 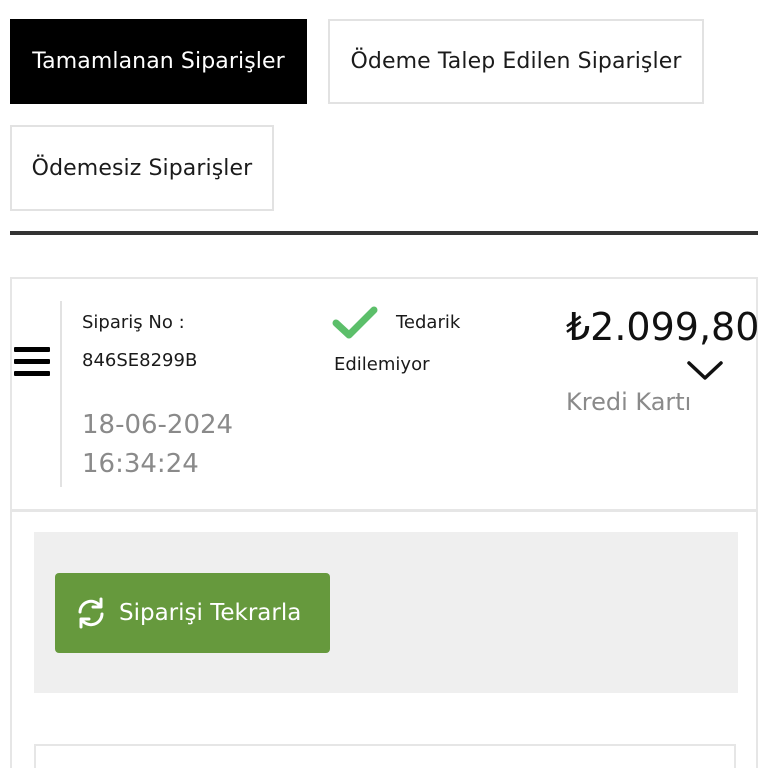 What do you see at coordinates (133, 322) in the screenshot?
I see `order-number-label: Sipariş No :` at bounding box center [133, 322].